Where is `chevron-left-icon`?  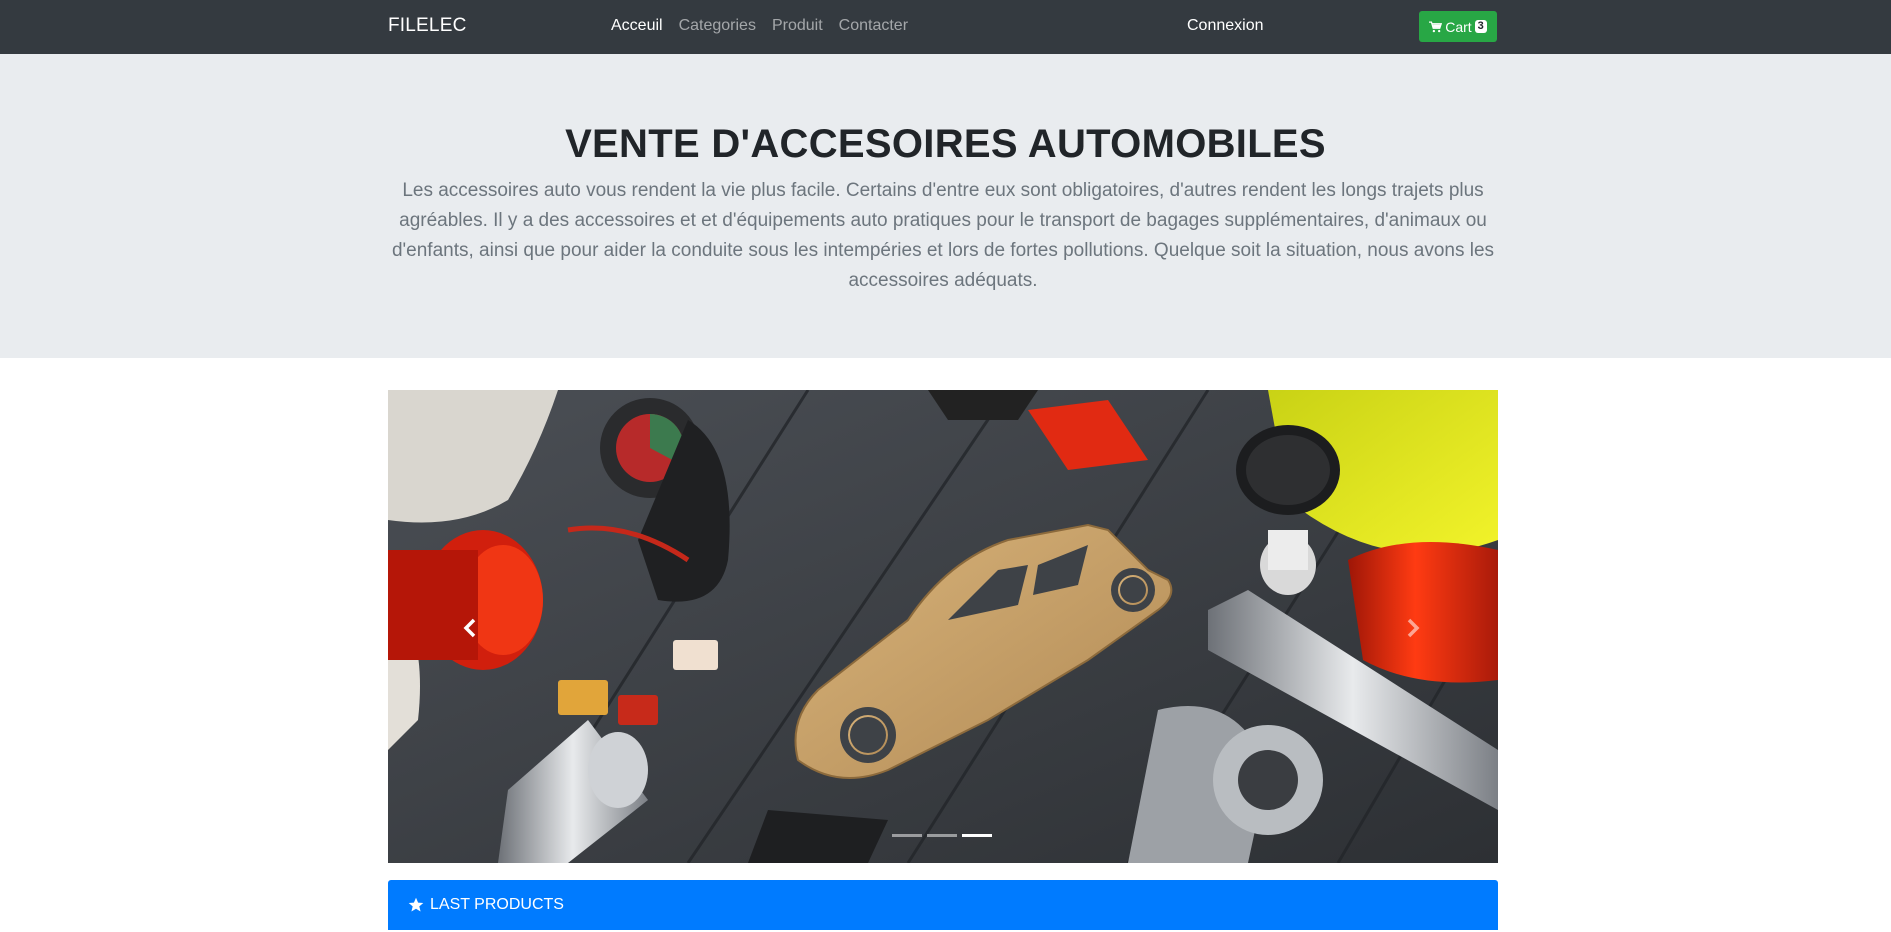 chevron-left-icon is located at coordinates (469, 628).